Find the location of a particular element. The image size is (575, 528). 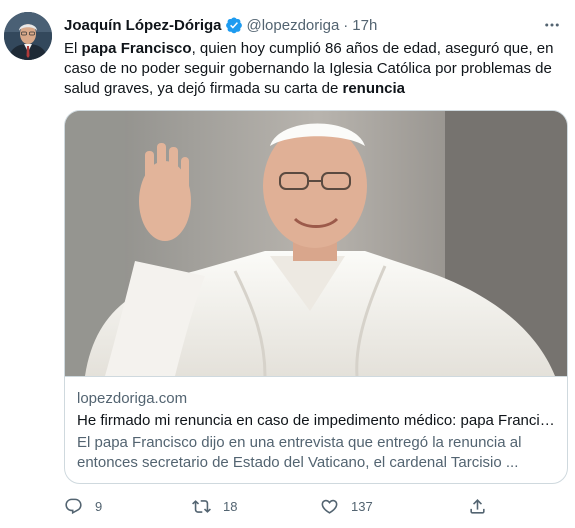

more-options-button is located at coordinates (552, 25).